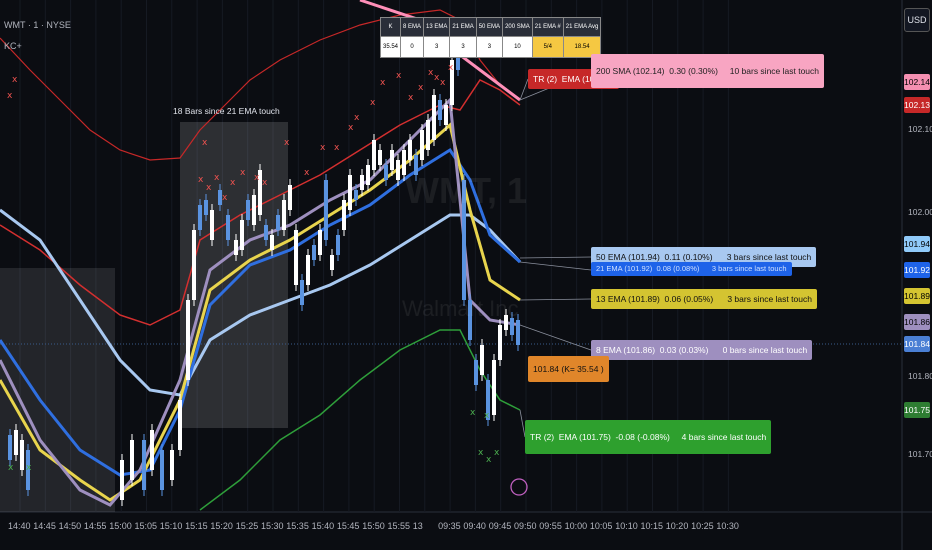  What do you see at coordinates (576, 526) in the screenshot?
I see `time-axis-label: 10:00` at bounding box center [576, 526].